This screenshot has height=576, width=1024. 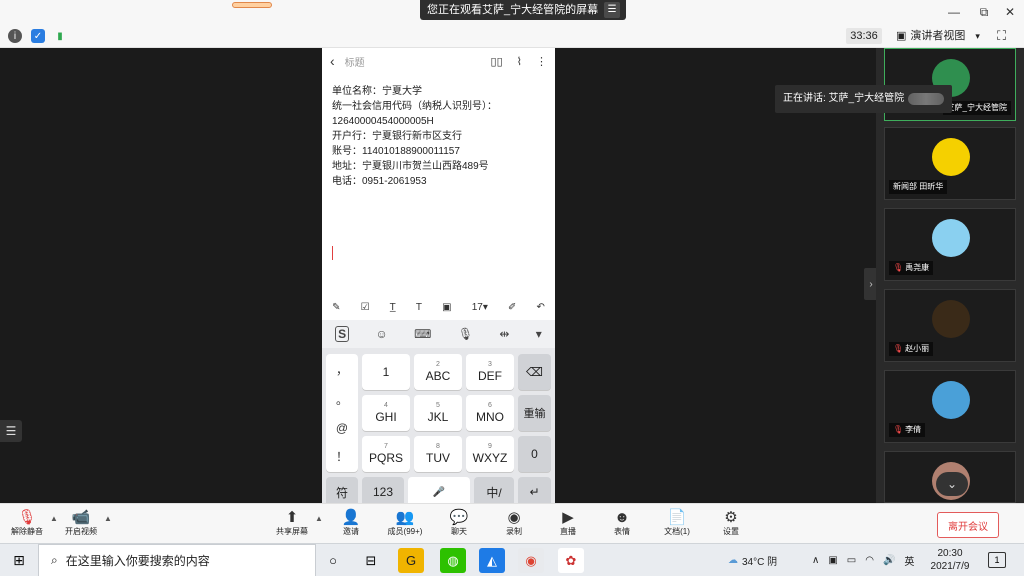 I want to click on participant-panel: 艾萨_宁大经管院 新闻部 田昕华 🎙 禹尧康 🎙 赵小丽 🎙 李倩, so click(x=950, y=275).